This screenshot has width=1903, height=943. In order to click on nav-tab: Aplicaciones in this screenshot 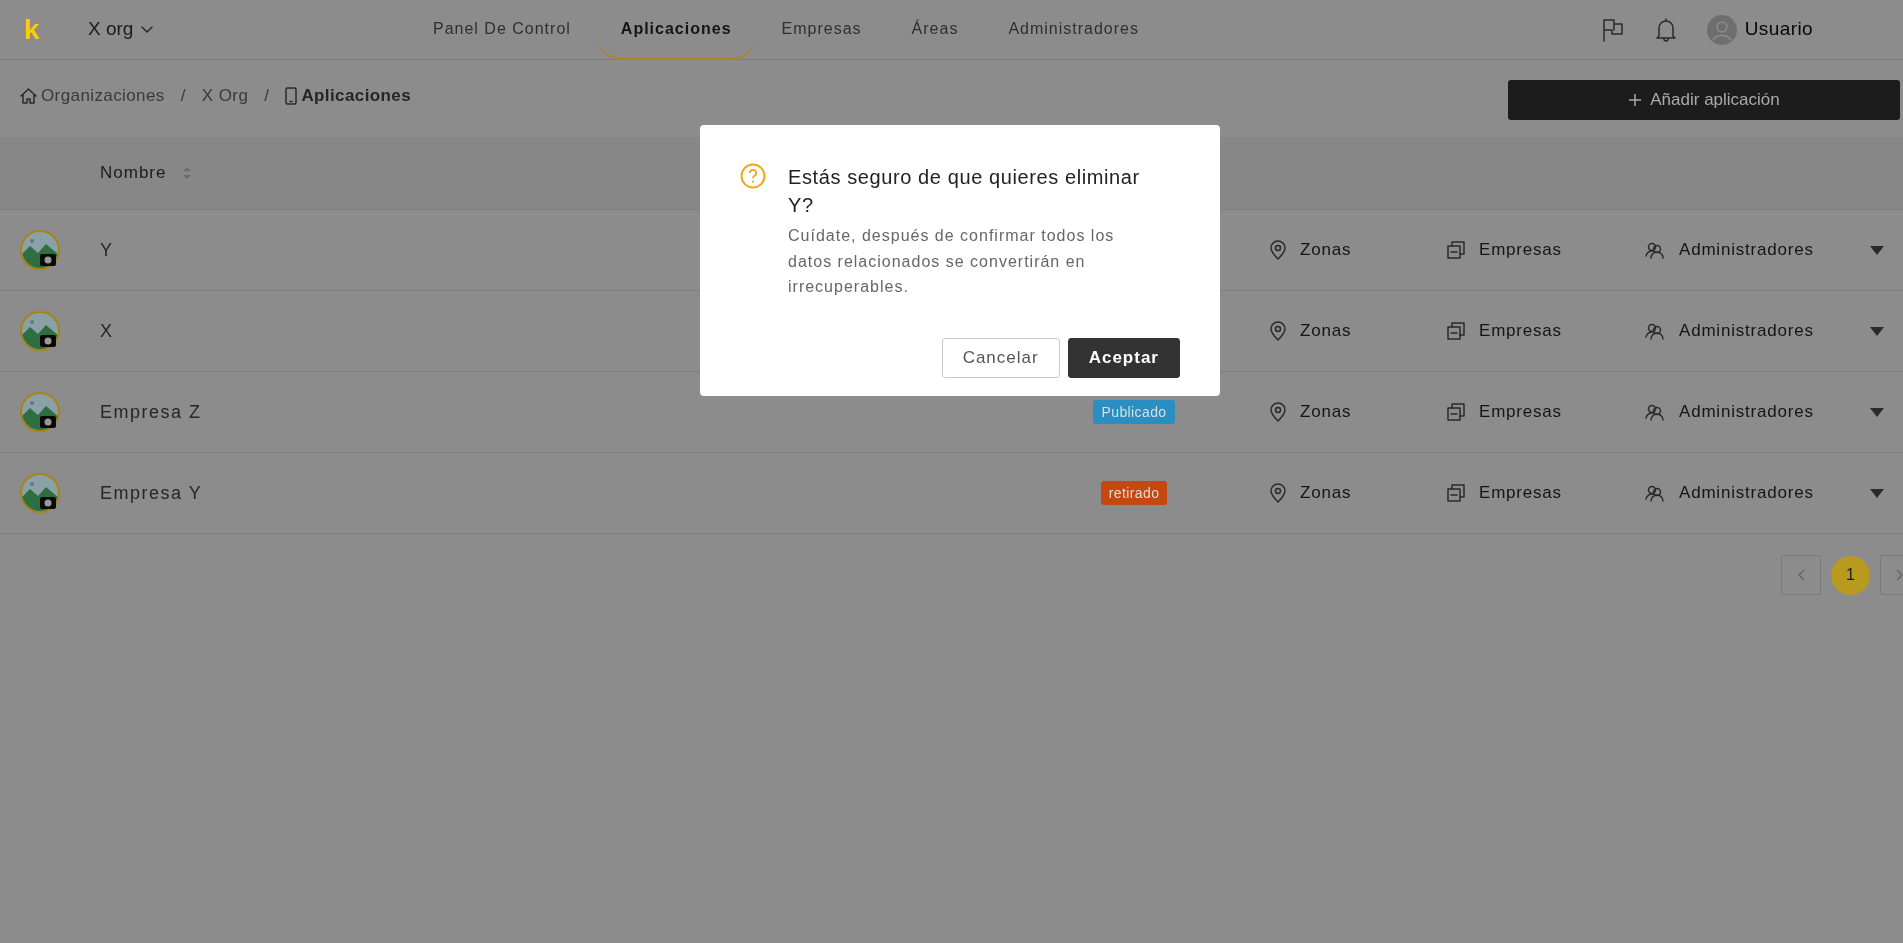, I will do `click(676, 30)`.